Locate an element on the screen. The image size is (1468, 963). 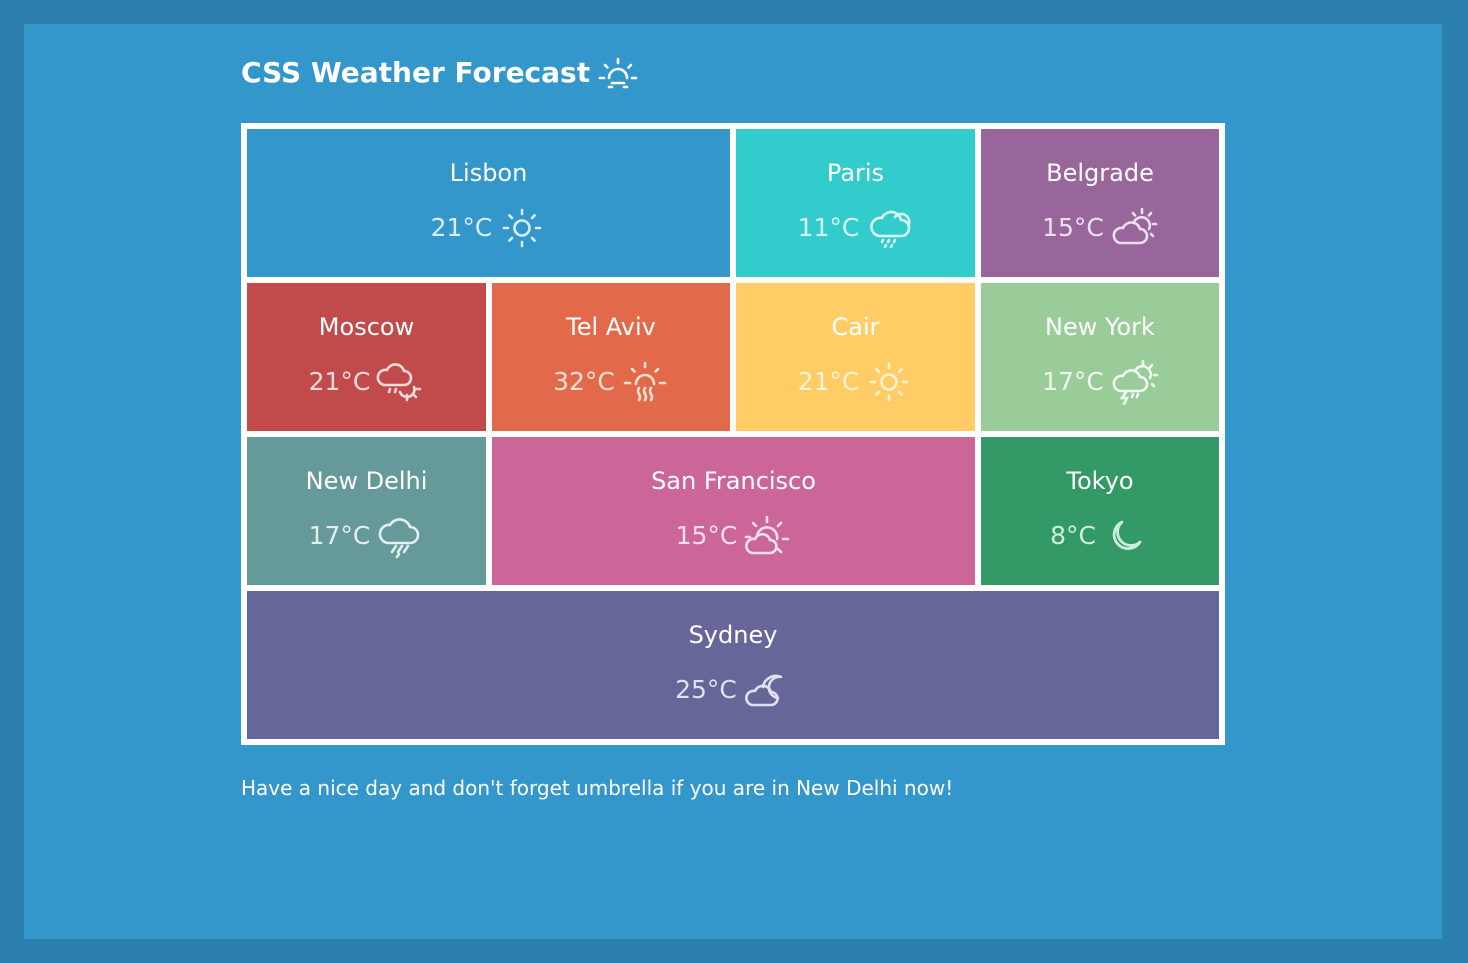
city-name: Tokyo is located at coordinates (1100, 481).